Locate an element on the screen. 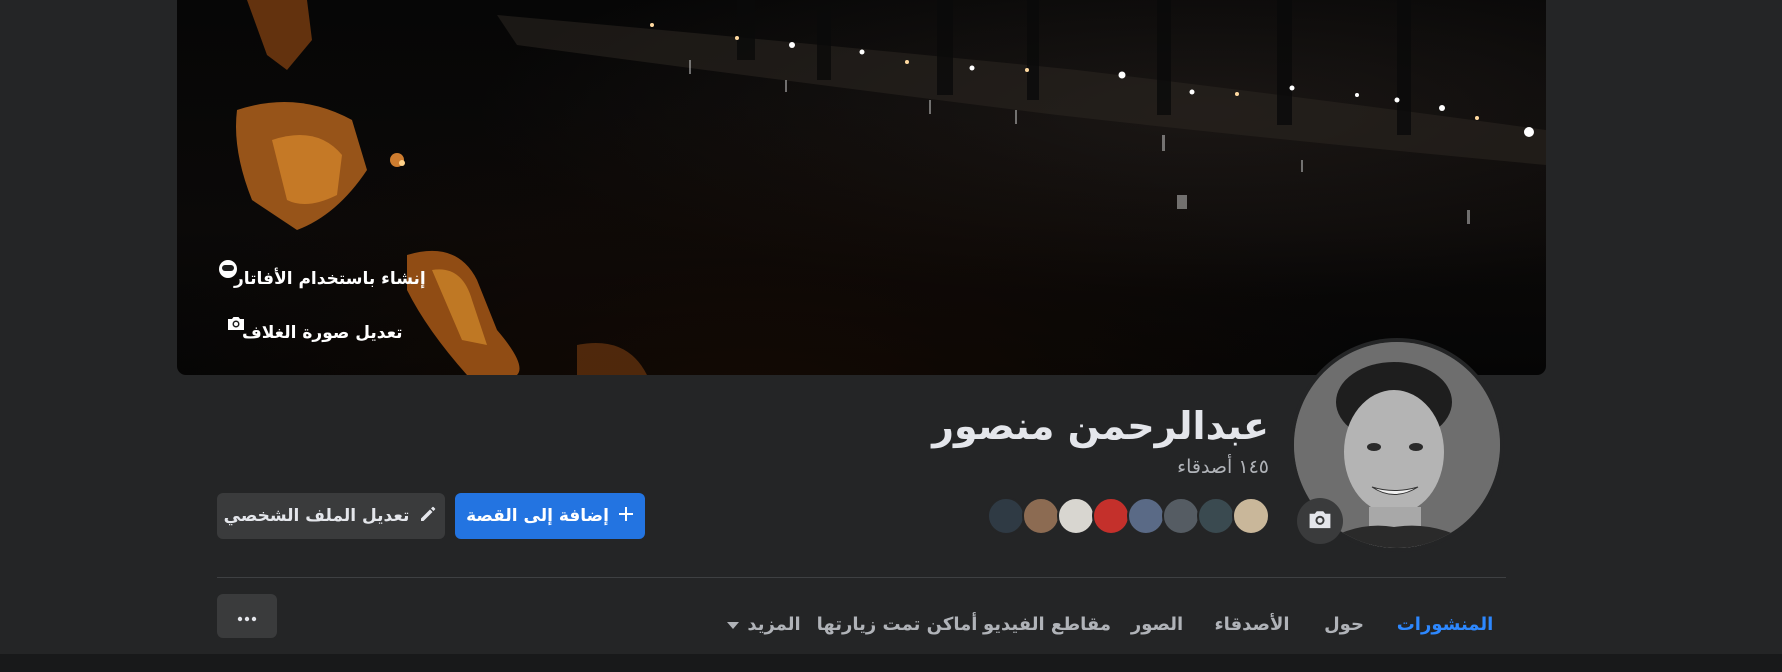 The image size is (1782, 672). tab-more: المزيد is located at coordinates (764, 624).